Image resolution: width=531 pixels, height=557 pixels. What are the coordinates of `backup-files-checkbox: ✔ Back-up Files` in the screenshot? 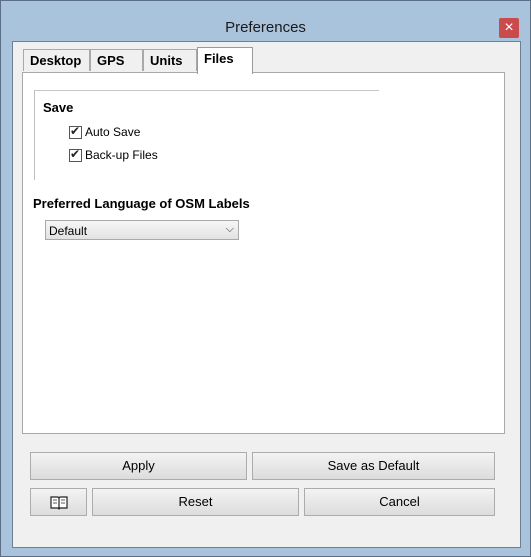 It's located at (113, 155).